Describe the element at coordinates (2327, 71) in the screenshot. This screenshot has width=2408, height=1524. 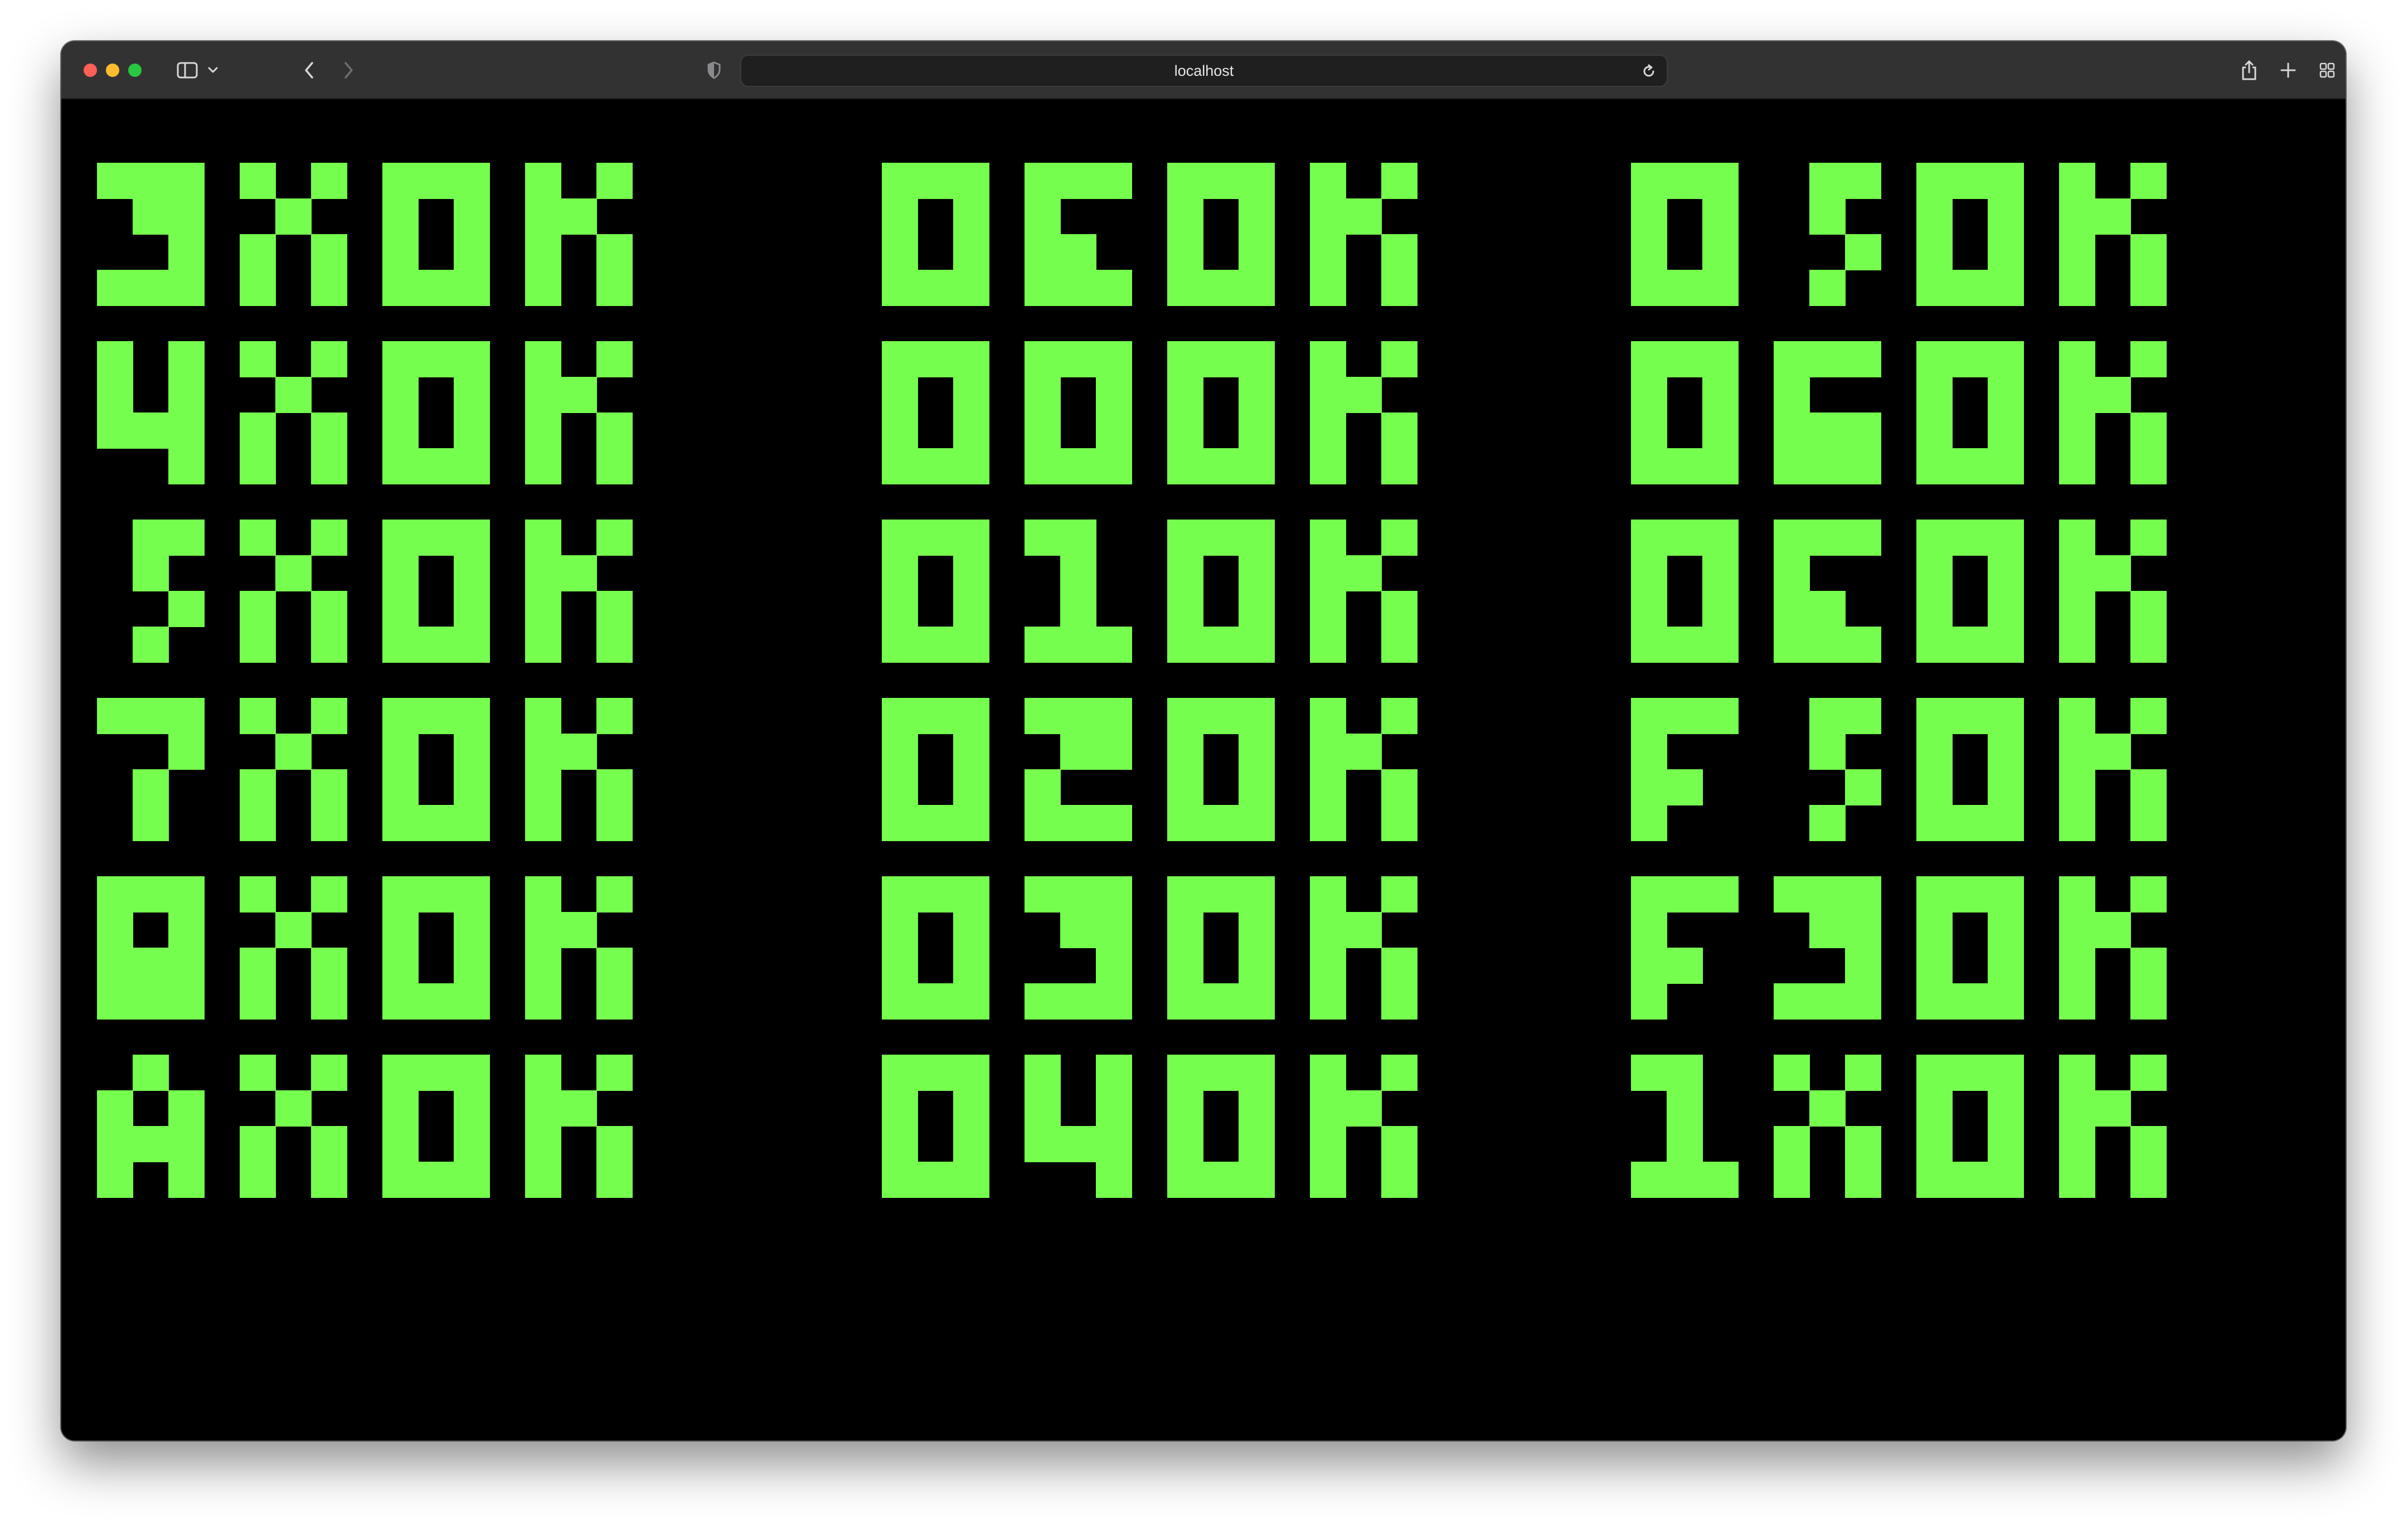
I see `tab-overview-icon` at that location.